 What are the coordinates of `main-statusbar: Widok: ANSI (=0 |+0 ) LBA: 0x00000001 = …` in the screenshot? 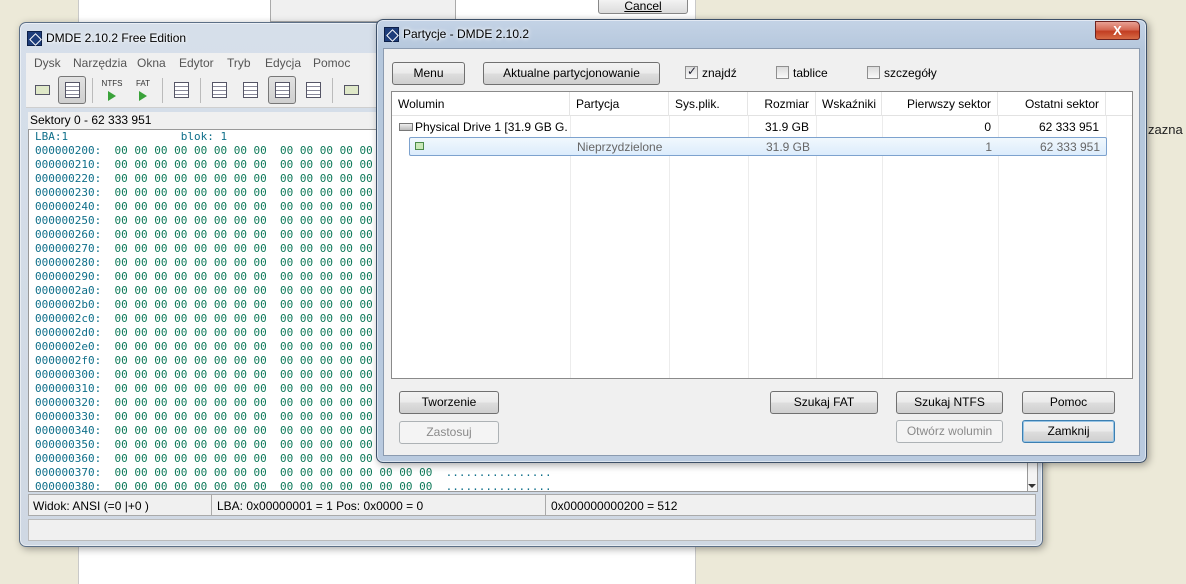 It's located at (532, 505).